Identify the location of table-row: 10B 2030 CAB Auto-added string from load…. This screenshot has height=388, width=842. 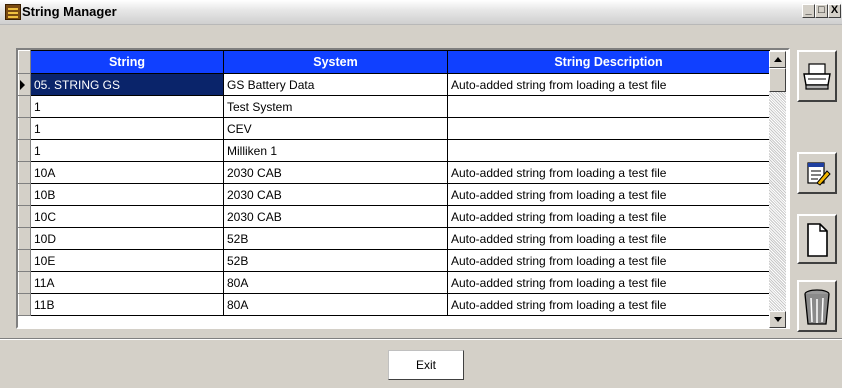
(394, 194).